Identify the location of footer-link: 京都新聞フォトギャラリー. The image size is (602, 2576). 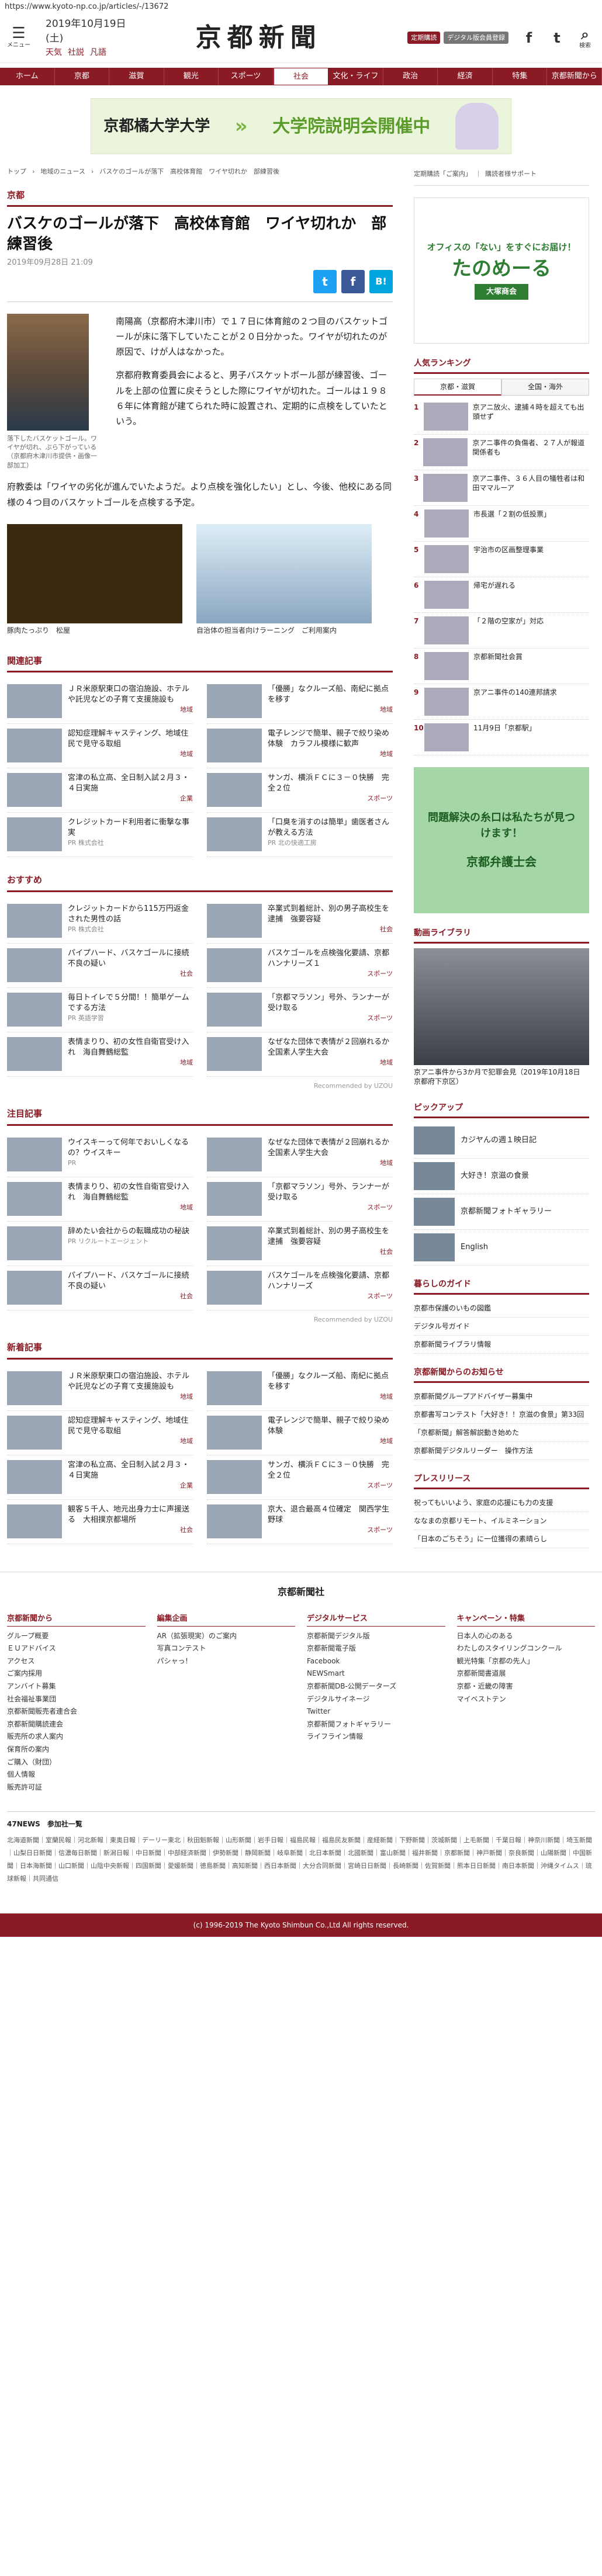
(376, 1725).